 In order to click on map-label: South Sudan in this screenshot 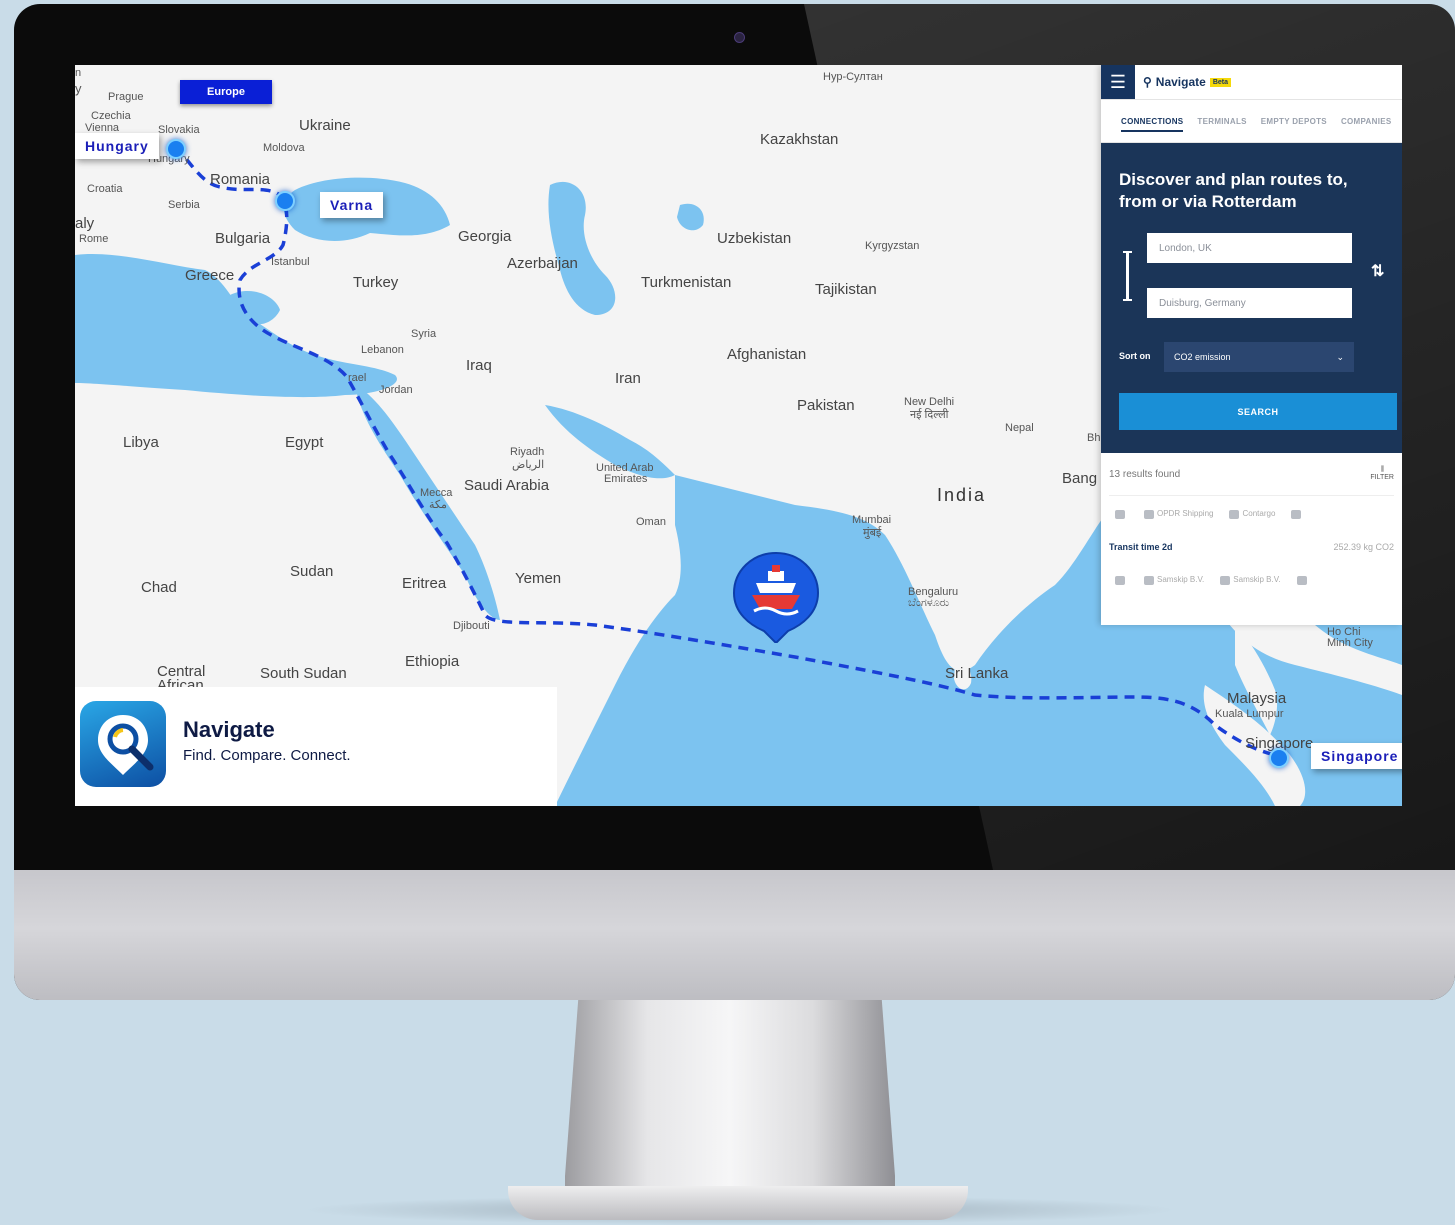, I will do `click(303, 673)`.